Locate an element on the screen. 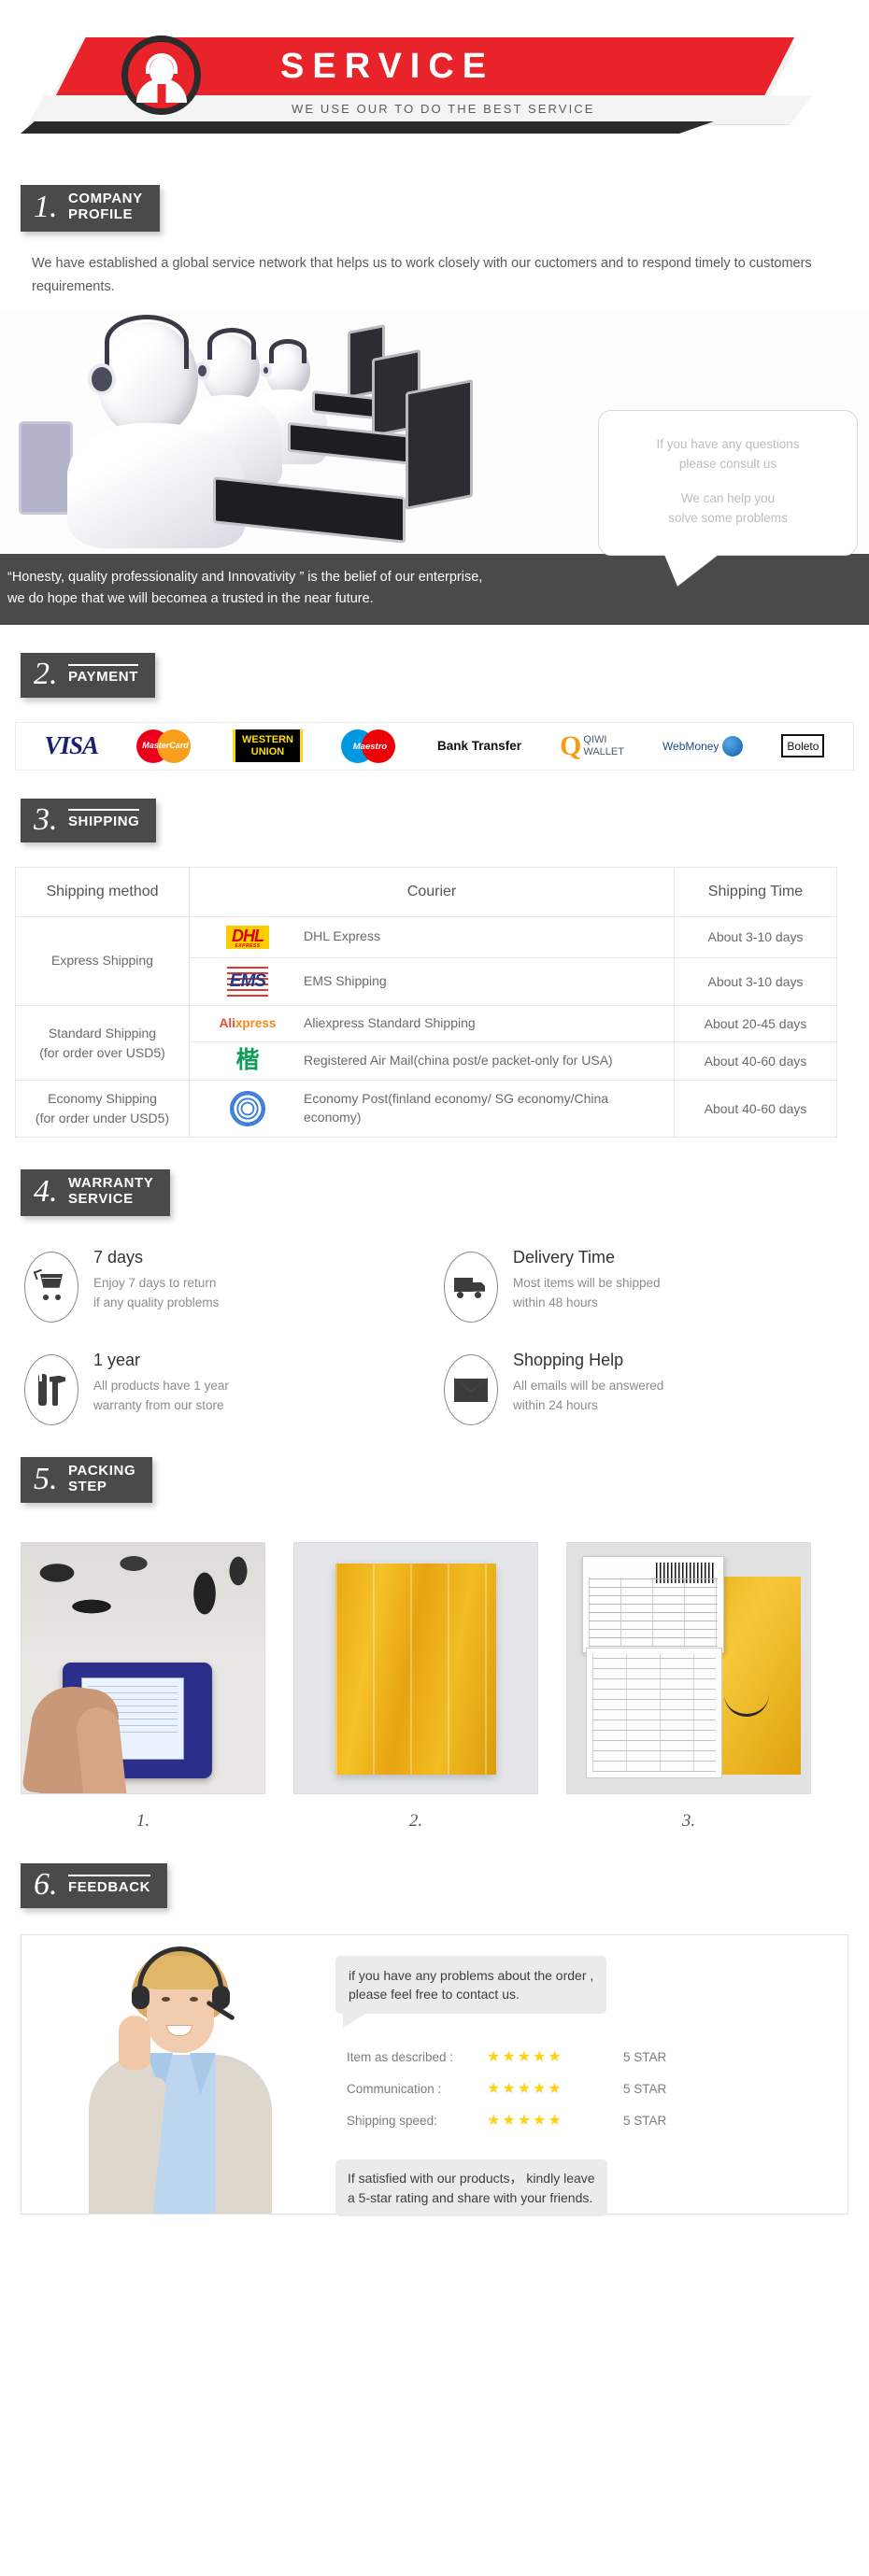 This screenshot has height=2576, width=869. cell-time: About 20-45 days is located at coordinates (755, 1023).